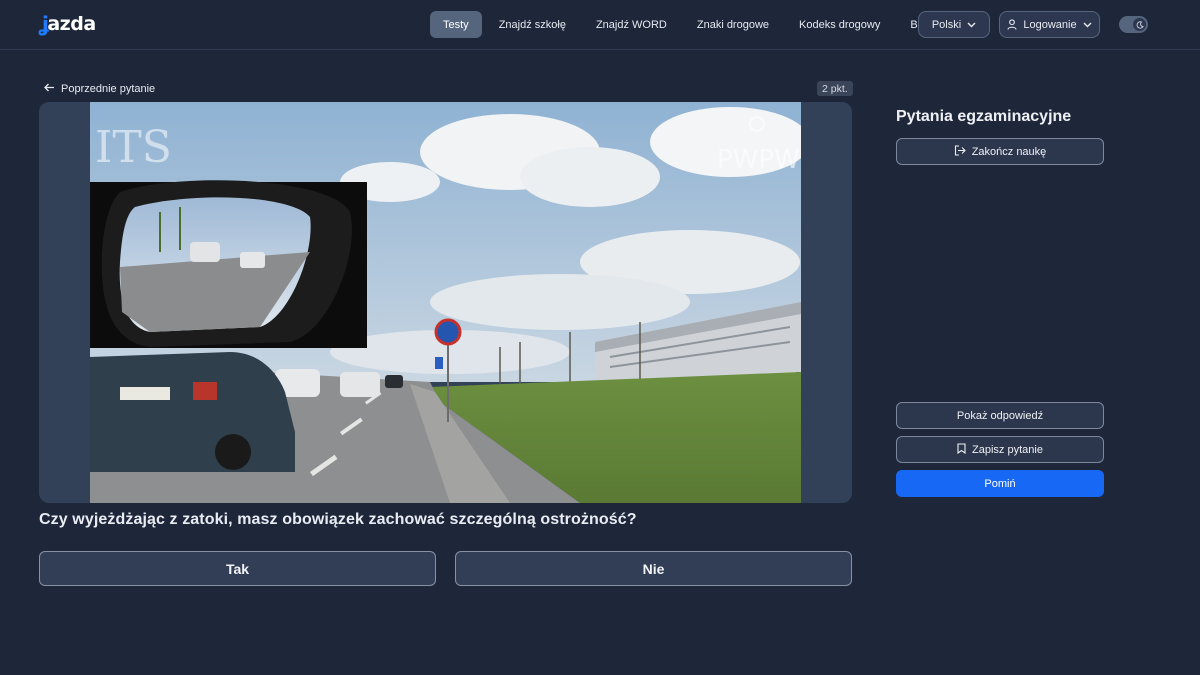 This screenshot has width=1200, height=675. What do you see at coordinates (1012, 24) in the screenshot?
I see `user-icon` at bounding box center [1012, 24].